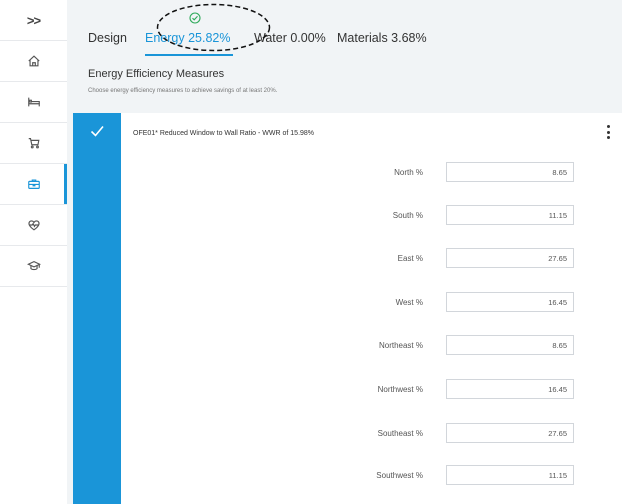 Image resolution: width=622 pixels, height=504 pixels. I want to click on form-row: North %, so click(347, 173).